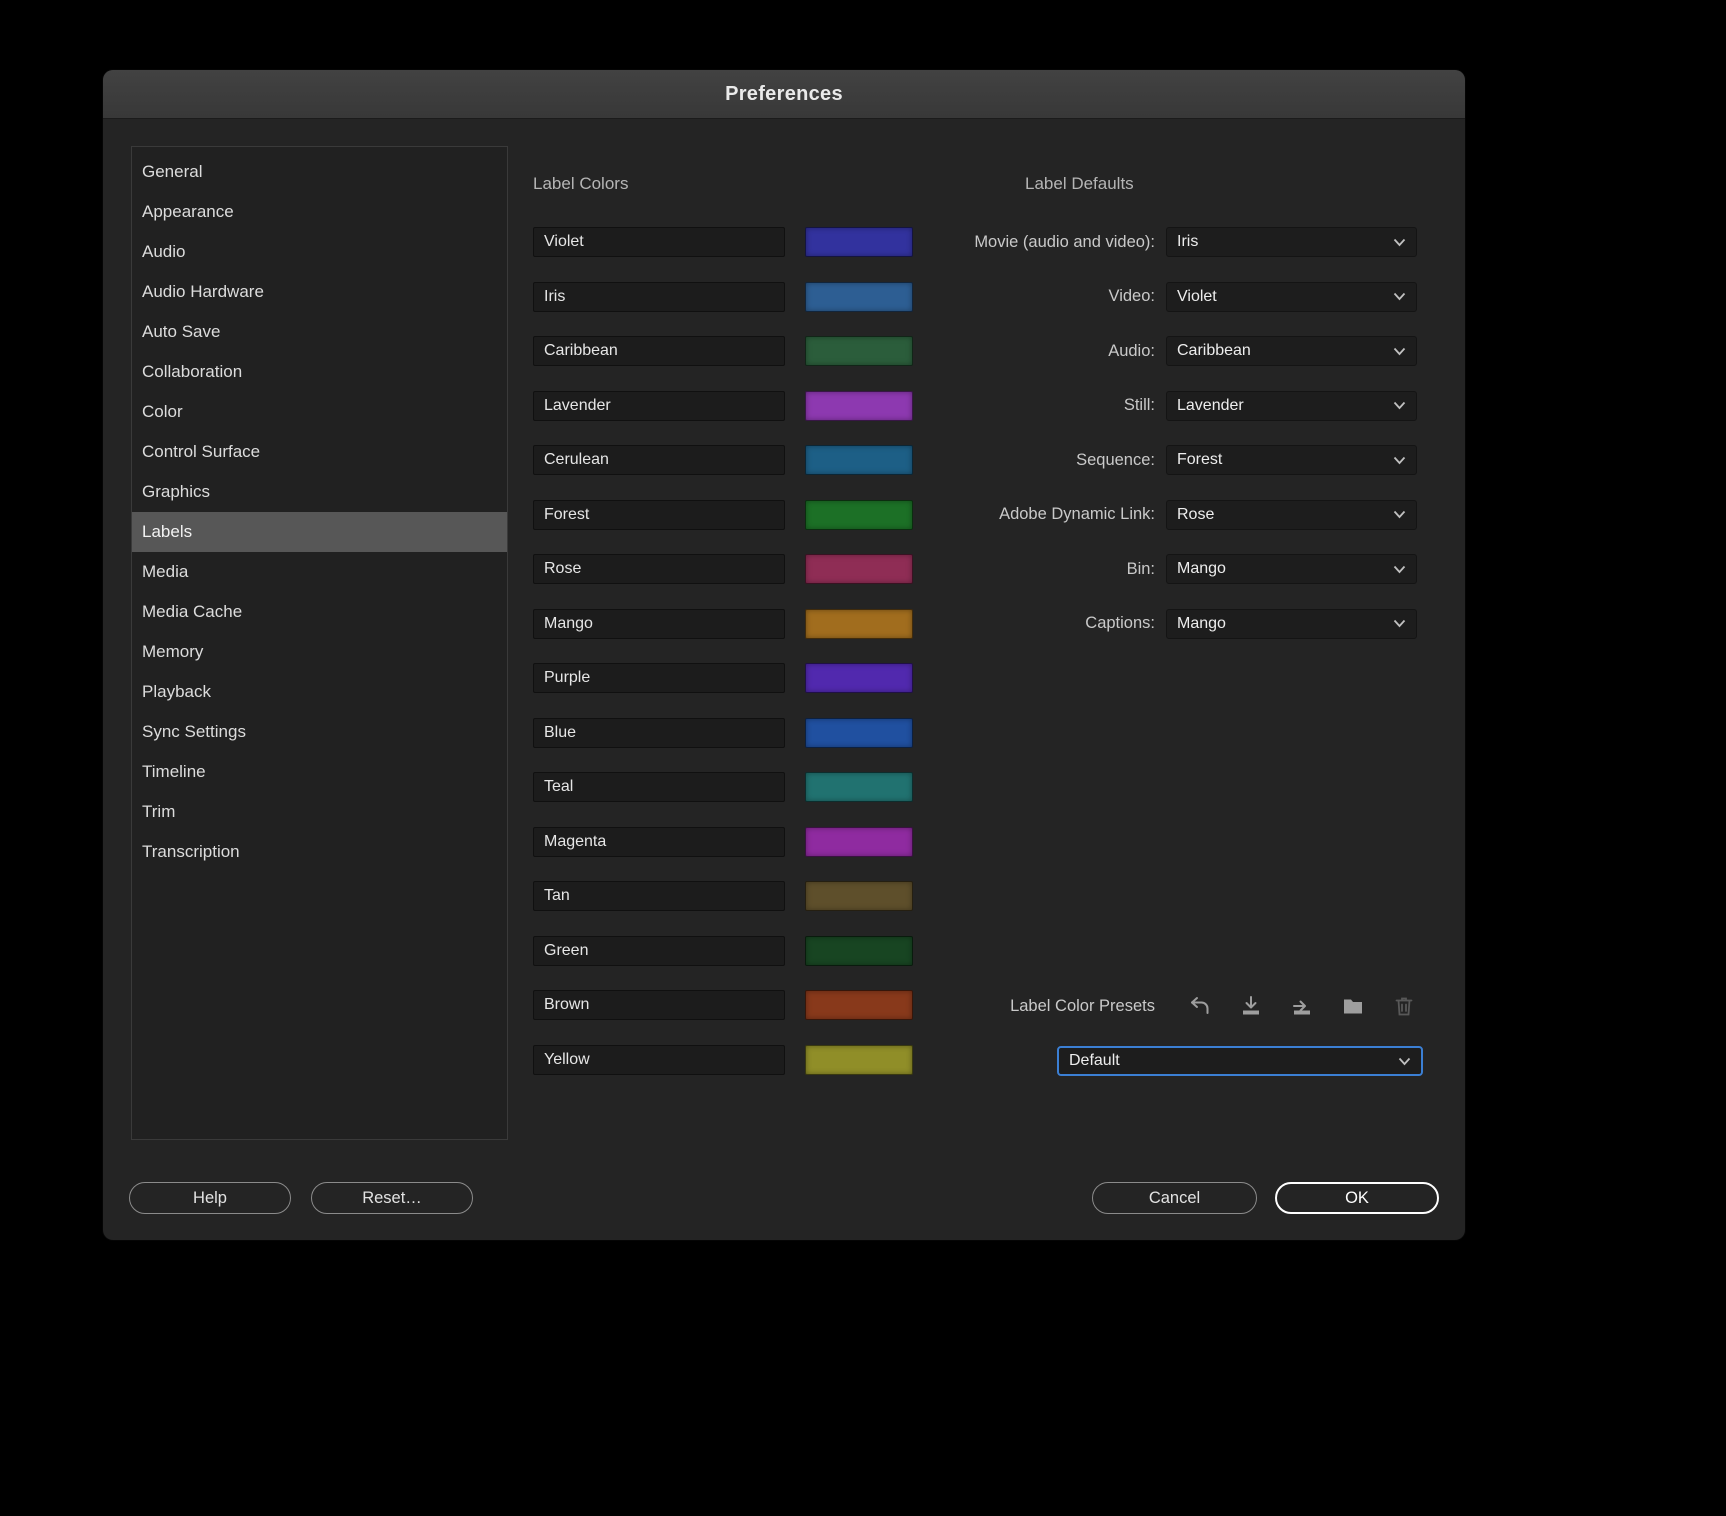 The width and height of the screenshot is (1726, 1516). I want to click on help-button: Help, so click(210, 1198).